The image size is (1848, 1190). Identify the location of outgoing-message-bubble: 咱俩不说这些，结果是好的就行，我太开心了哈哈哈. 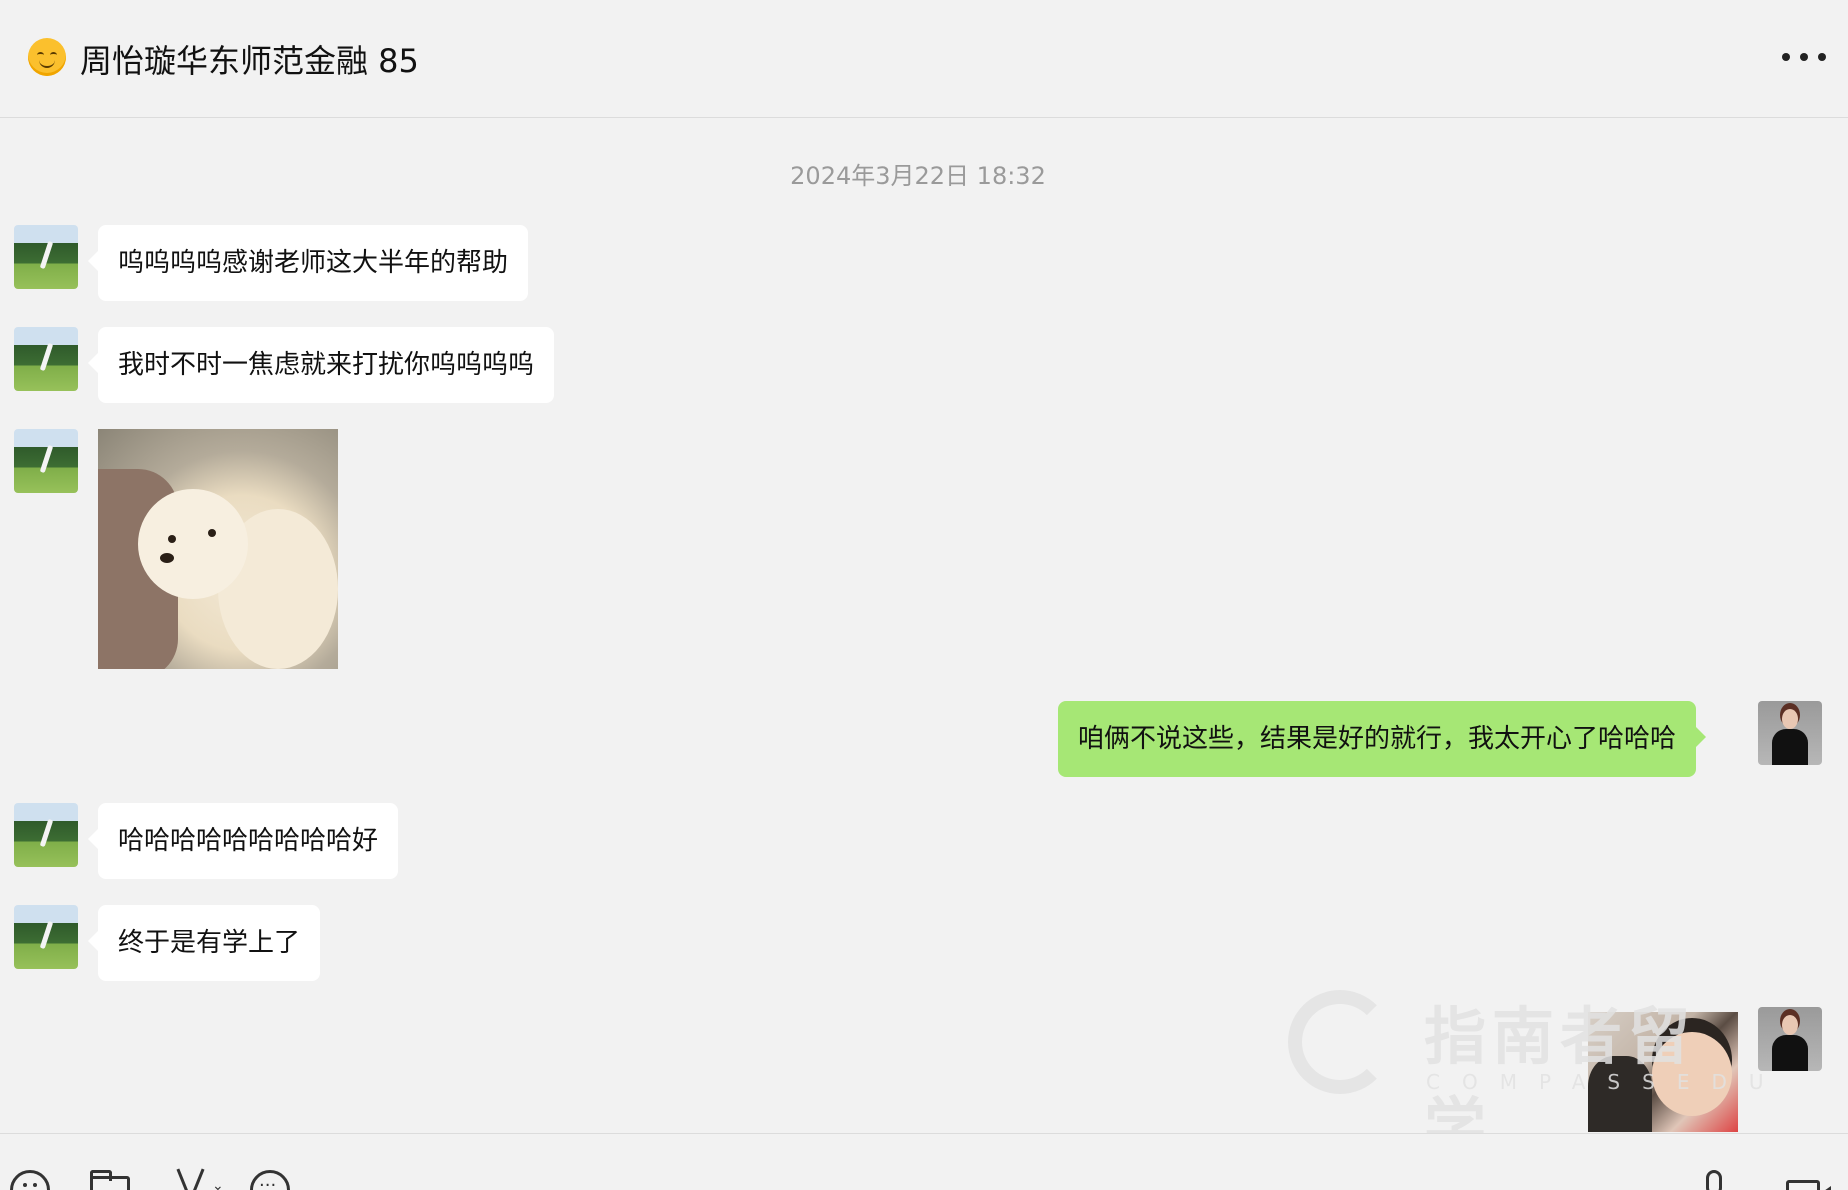
(1382, 739).